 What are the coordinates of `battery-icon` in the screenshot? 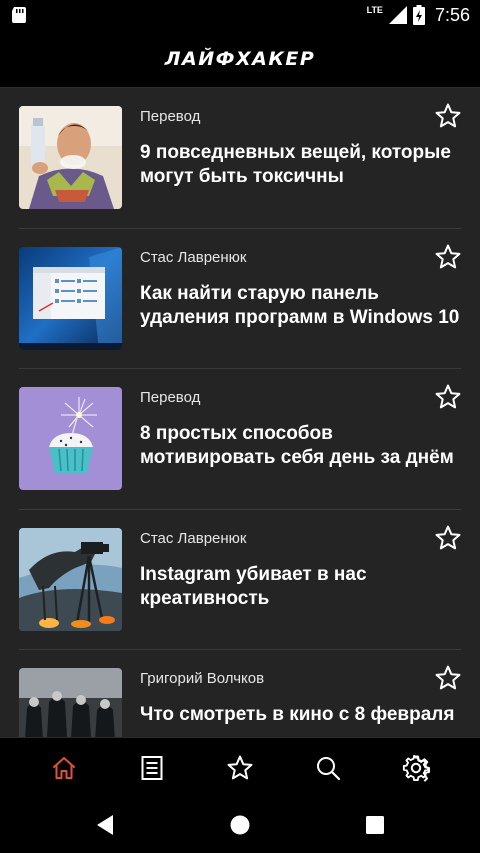 It's located at (418, 15).